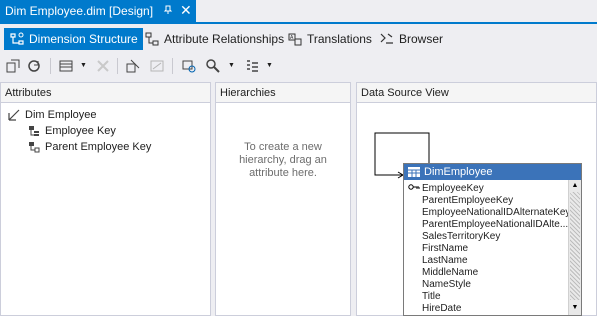 Image resolution: width=597 pixels, height=316 pixels. Describe the element at coordinates (414, 172) in the screenshot. I see `table-icon` at that location.